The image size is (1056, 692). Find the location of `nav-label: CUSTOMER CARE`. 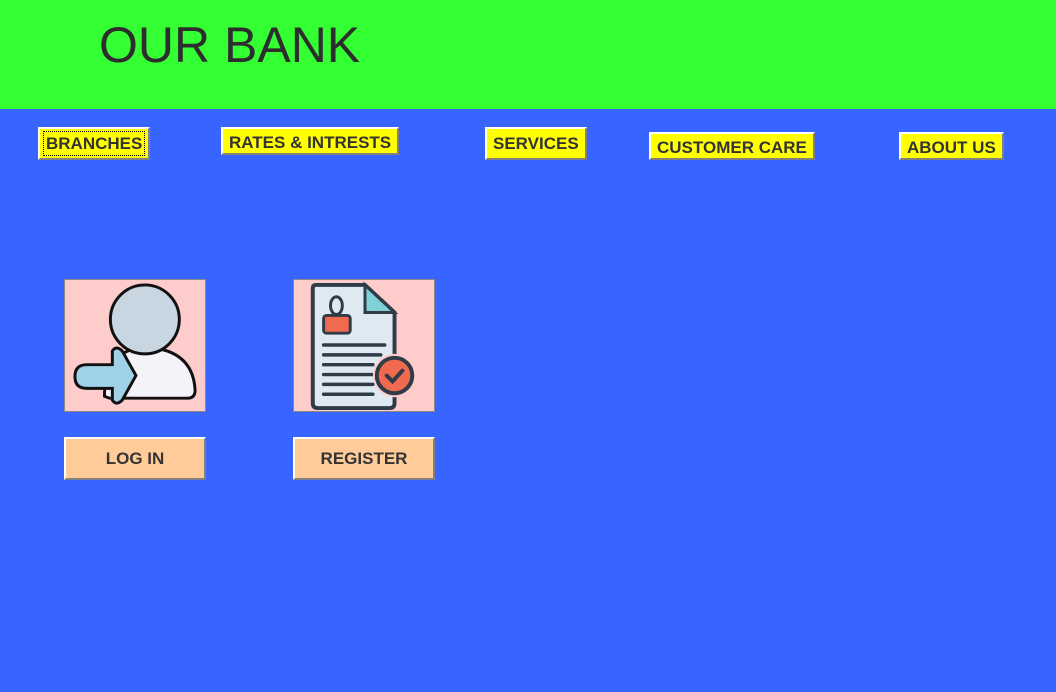

nav-label: CUSTOMER CARE is located at coordinates (732, 147).